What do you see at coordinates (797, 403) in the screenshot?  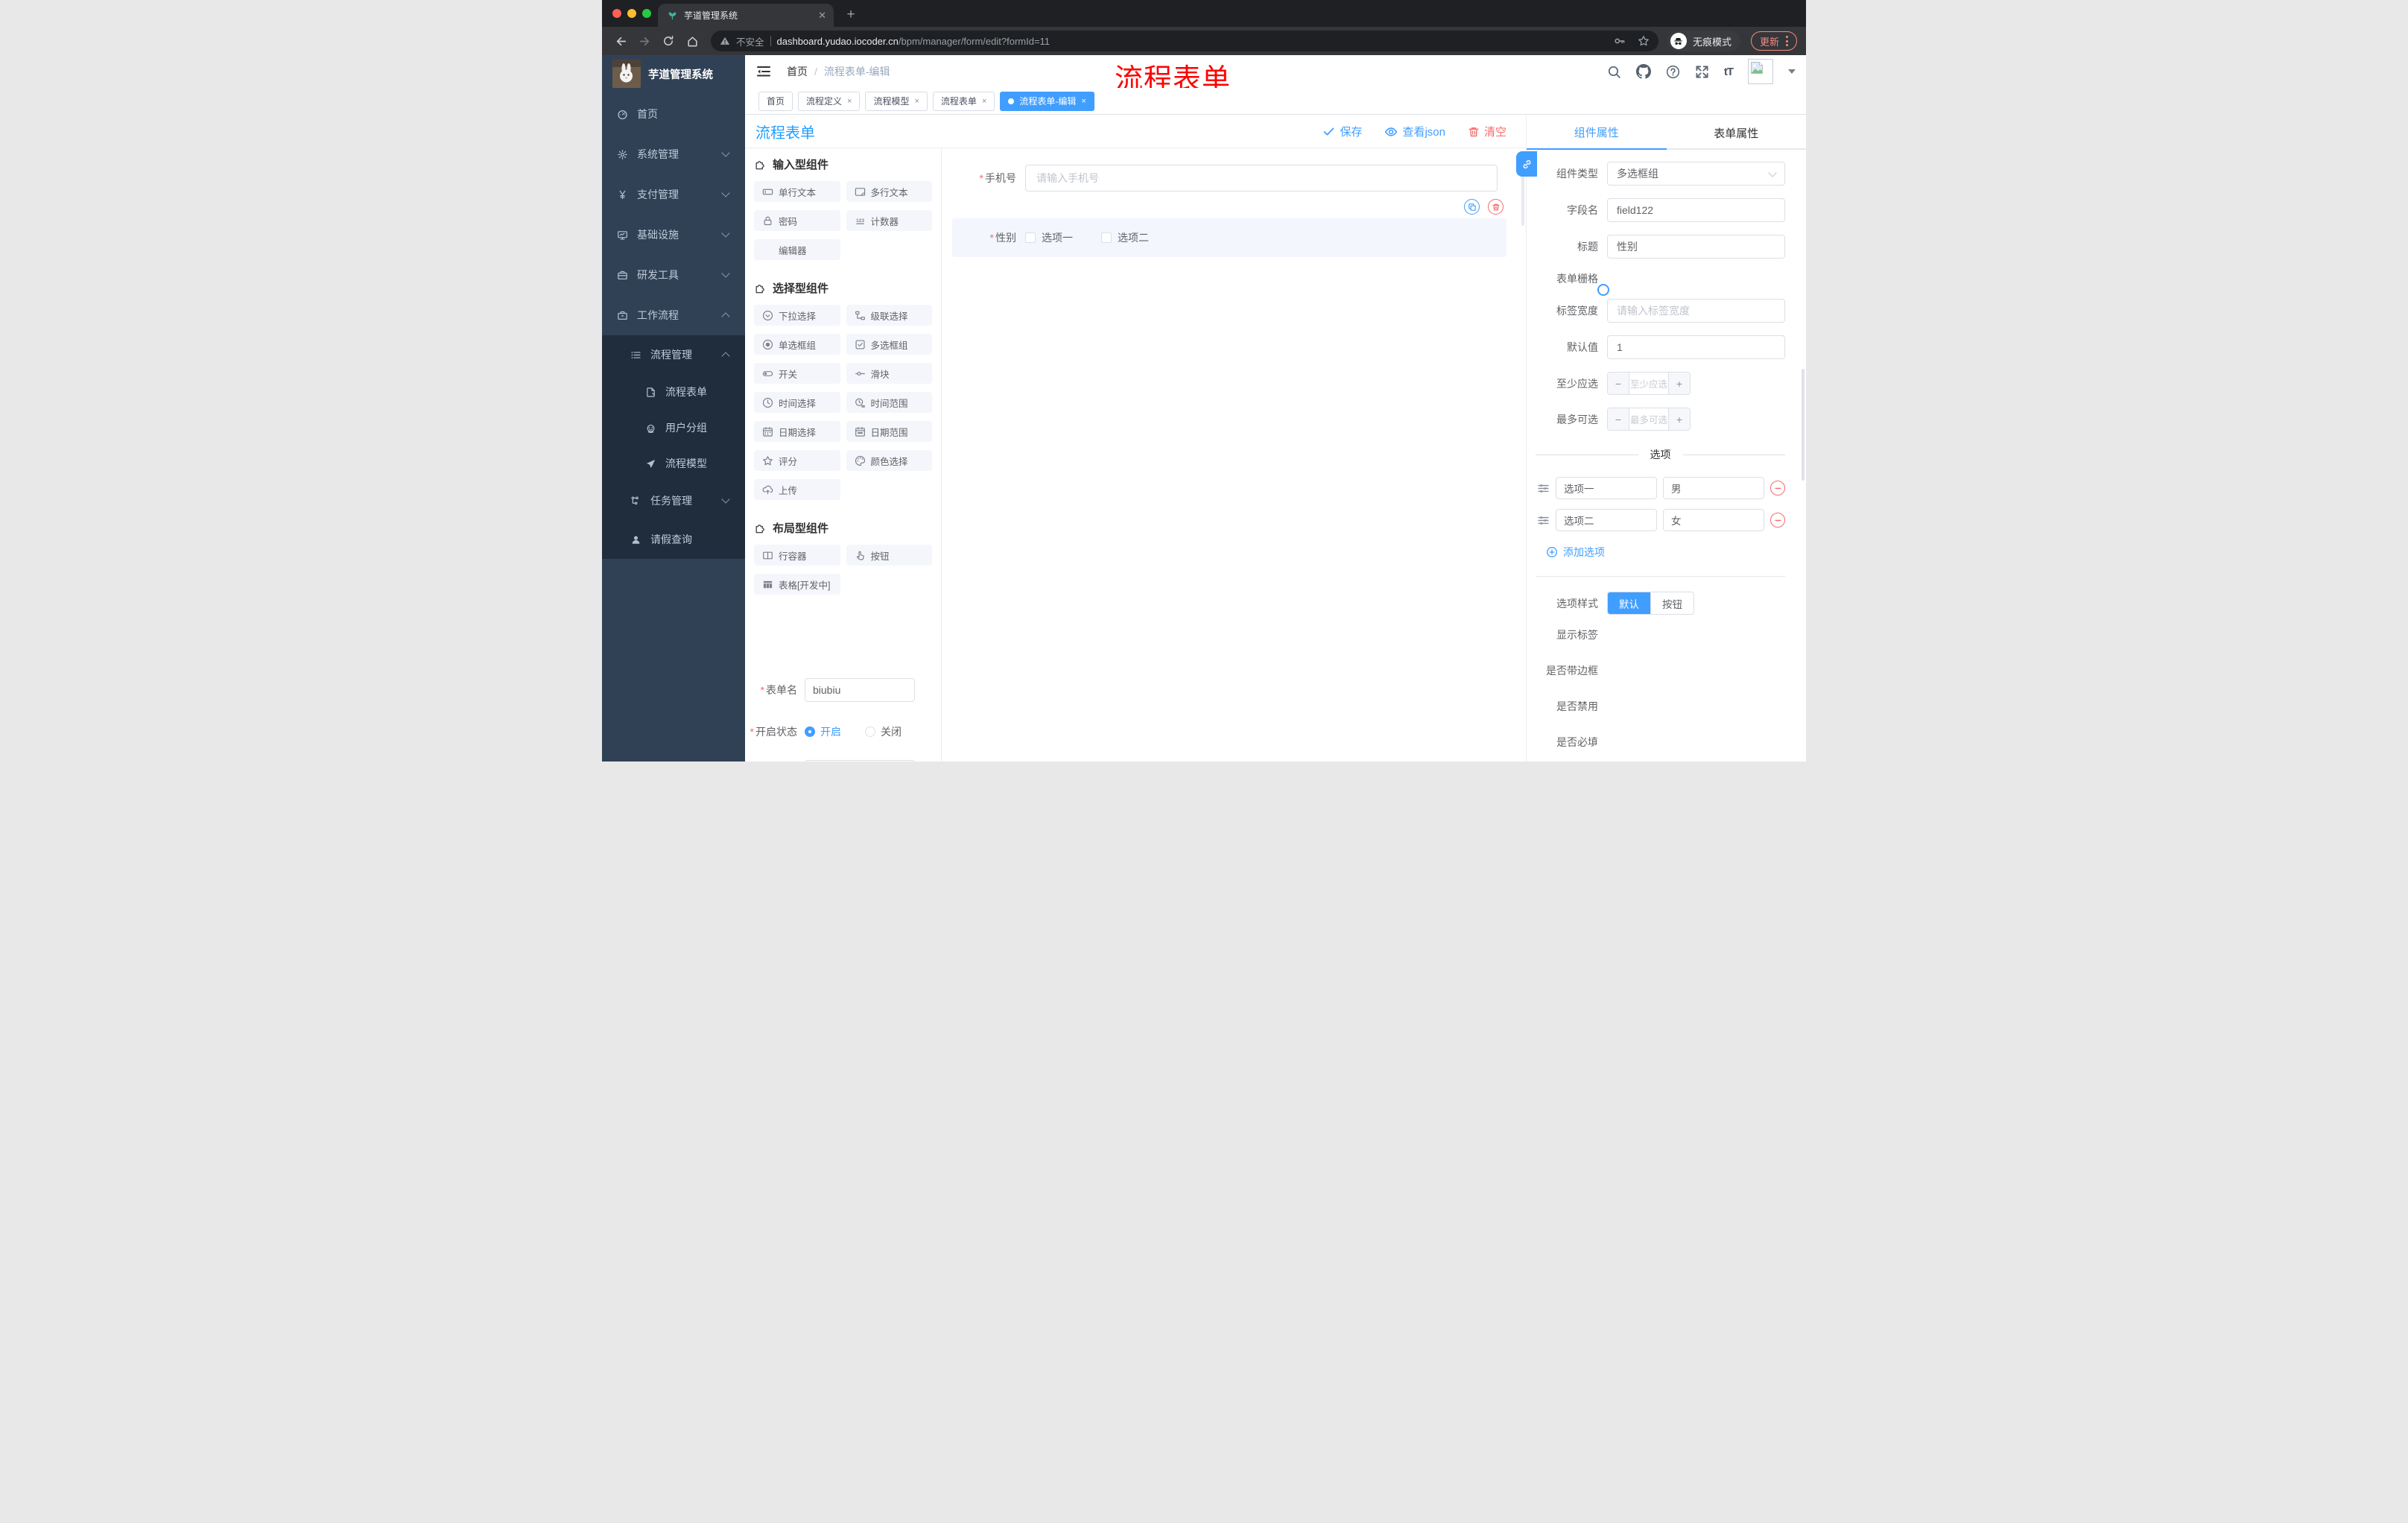 I see `palette-item: 时间选择` at bounding box center [797, 403].